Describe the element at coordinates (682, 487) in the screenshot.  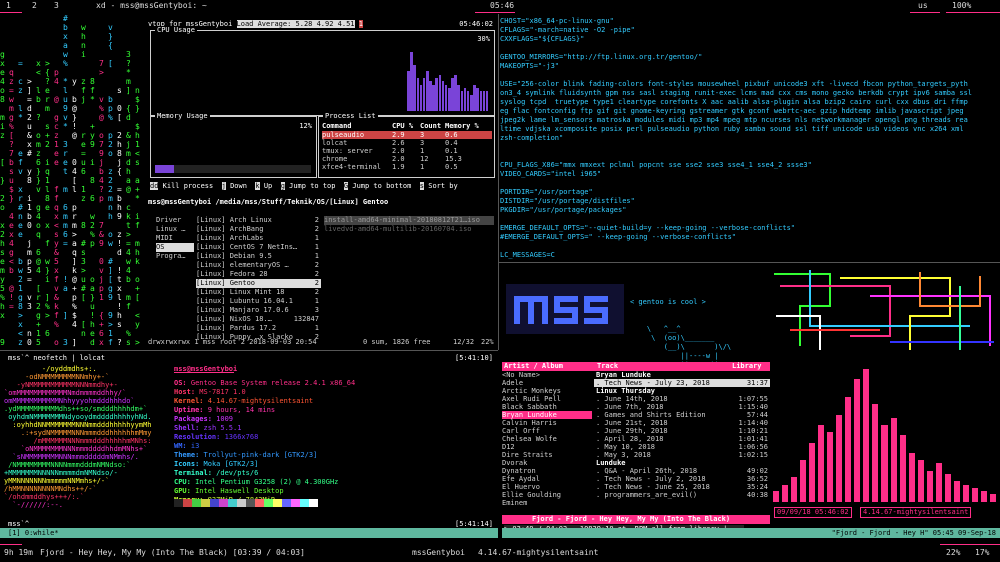
I see `track-item: . Tech News - June 25, 2018 35:24` at that location.